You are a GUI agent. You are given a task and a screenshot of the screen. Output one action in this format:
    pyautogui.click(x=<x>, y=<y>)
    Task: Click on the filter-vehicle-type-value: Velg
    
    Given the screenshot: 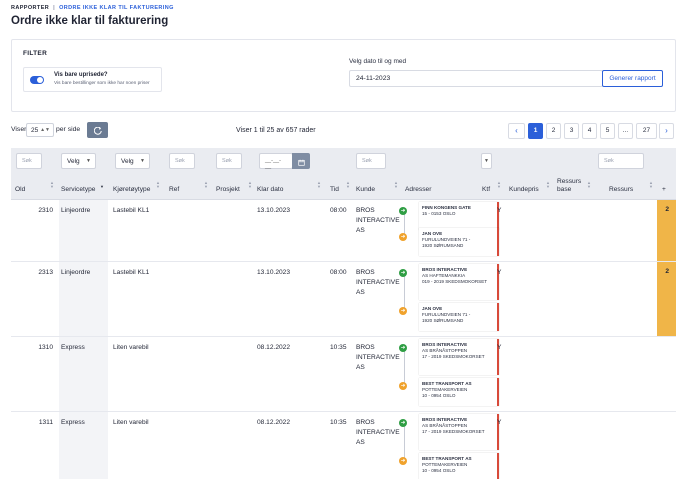 What is the action you would take?
    pyautogui.click(x=127, y=161)
    